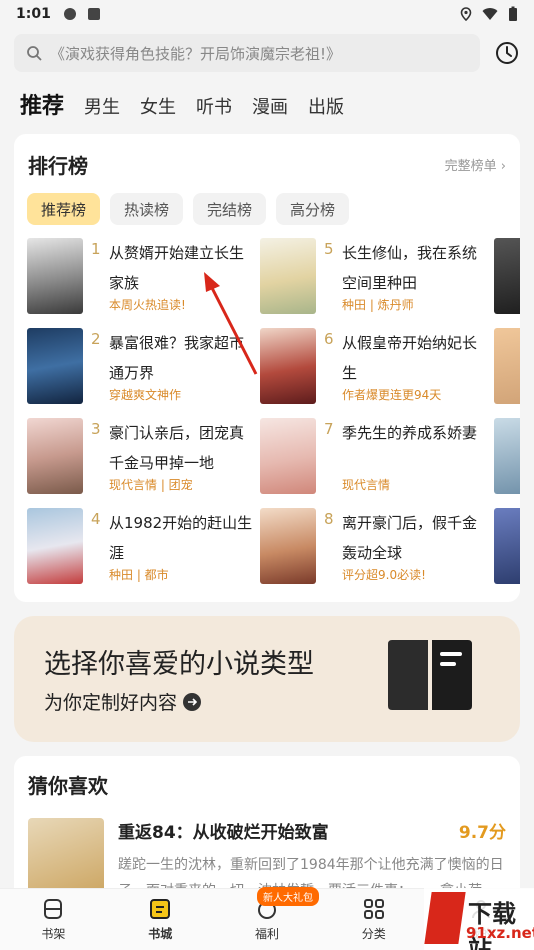 The height and width of the screenshot is (950, 534). Describe the element at coordinates (392, 395) in the screenshot. I see `book-tag: 作者爆更连更94天` at that location.